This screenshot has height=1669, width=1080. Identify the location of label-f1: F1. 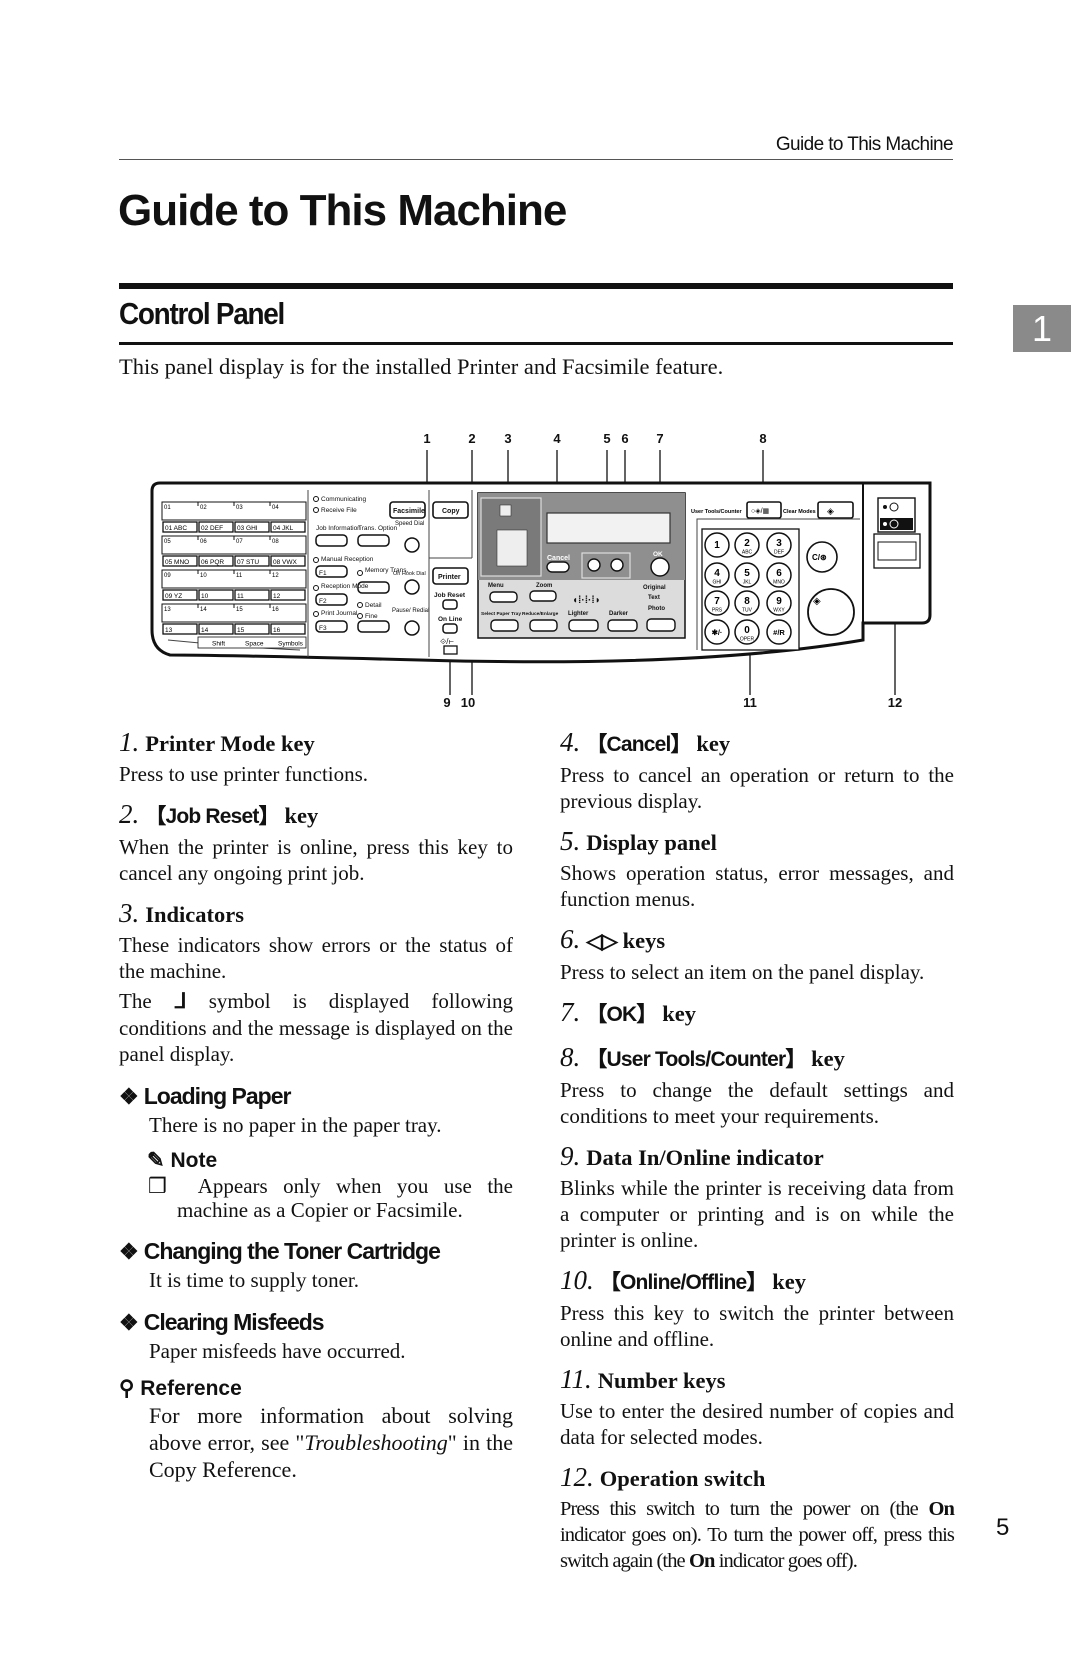
(323, 573).